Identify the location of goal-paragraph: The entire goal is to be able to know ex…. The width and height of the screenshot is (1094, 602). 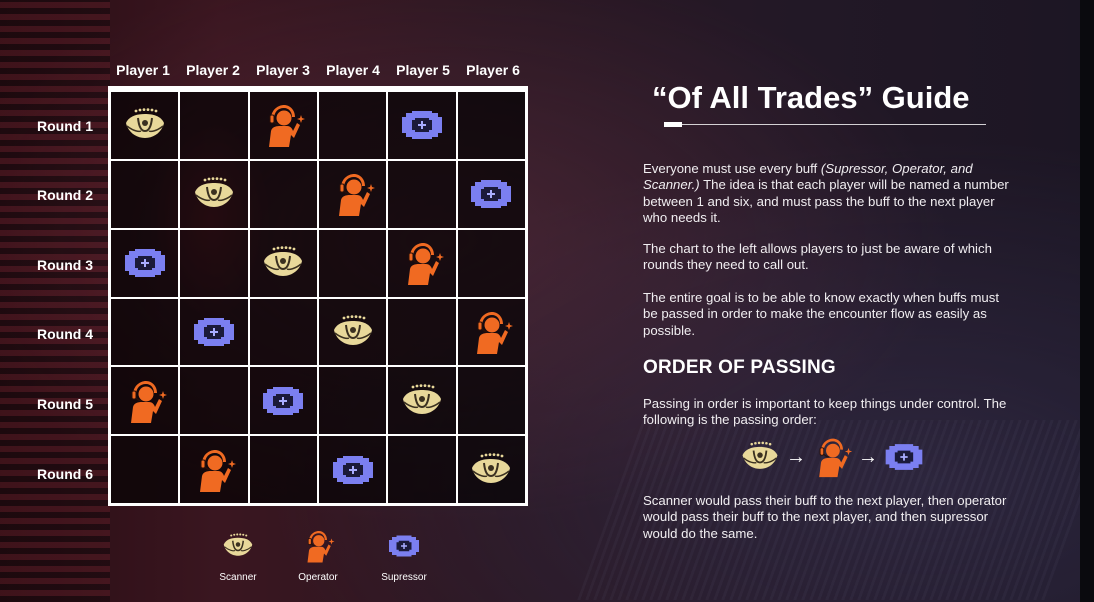
(821, 314).